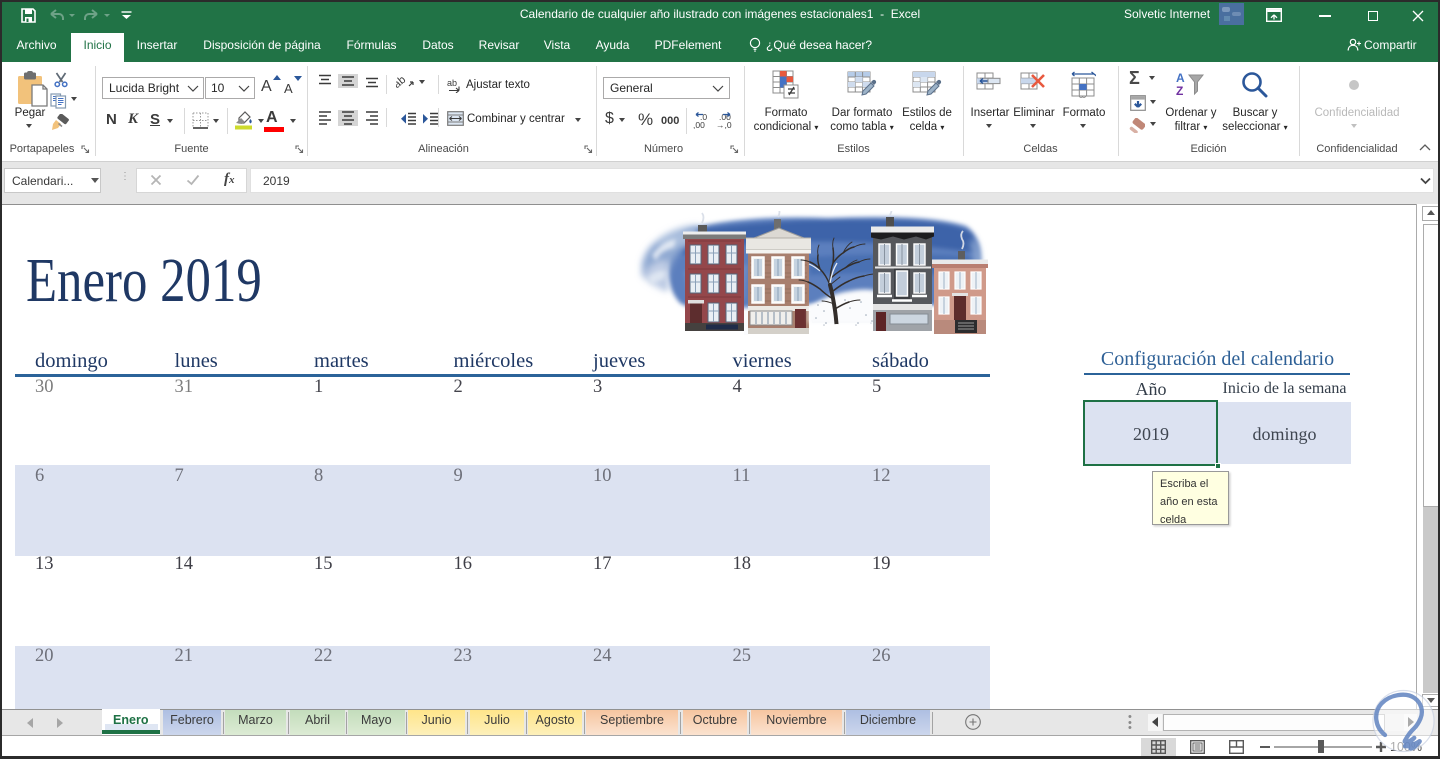 This screenshot has width=1440, height=759. I want to click on svg-text: A, so click(1180, 78).